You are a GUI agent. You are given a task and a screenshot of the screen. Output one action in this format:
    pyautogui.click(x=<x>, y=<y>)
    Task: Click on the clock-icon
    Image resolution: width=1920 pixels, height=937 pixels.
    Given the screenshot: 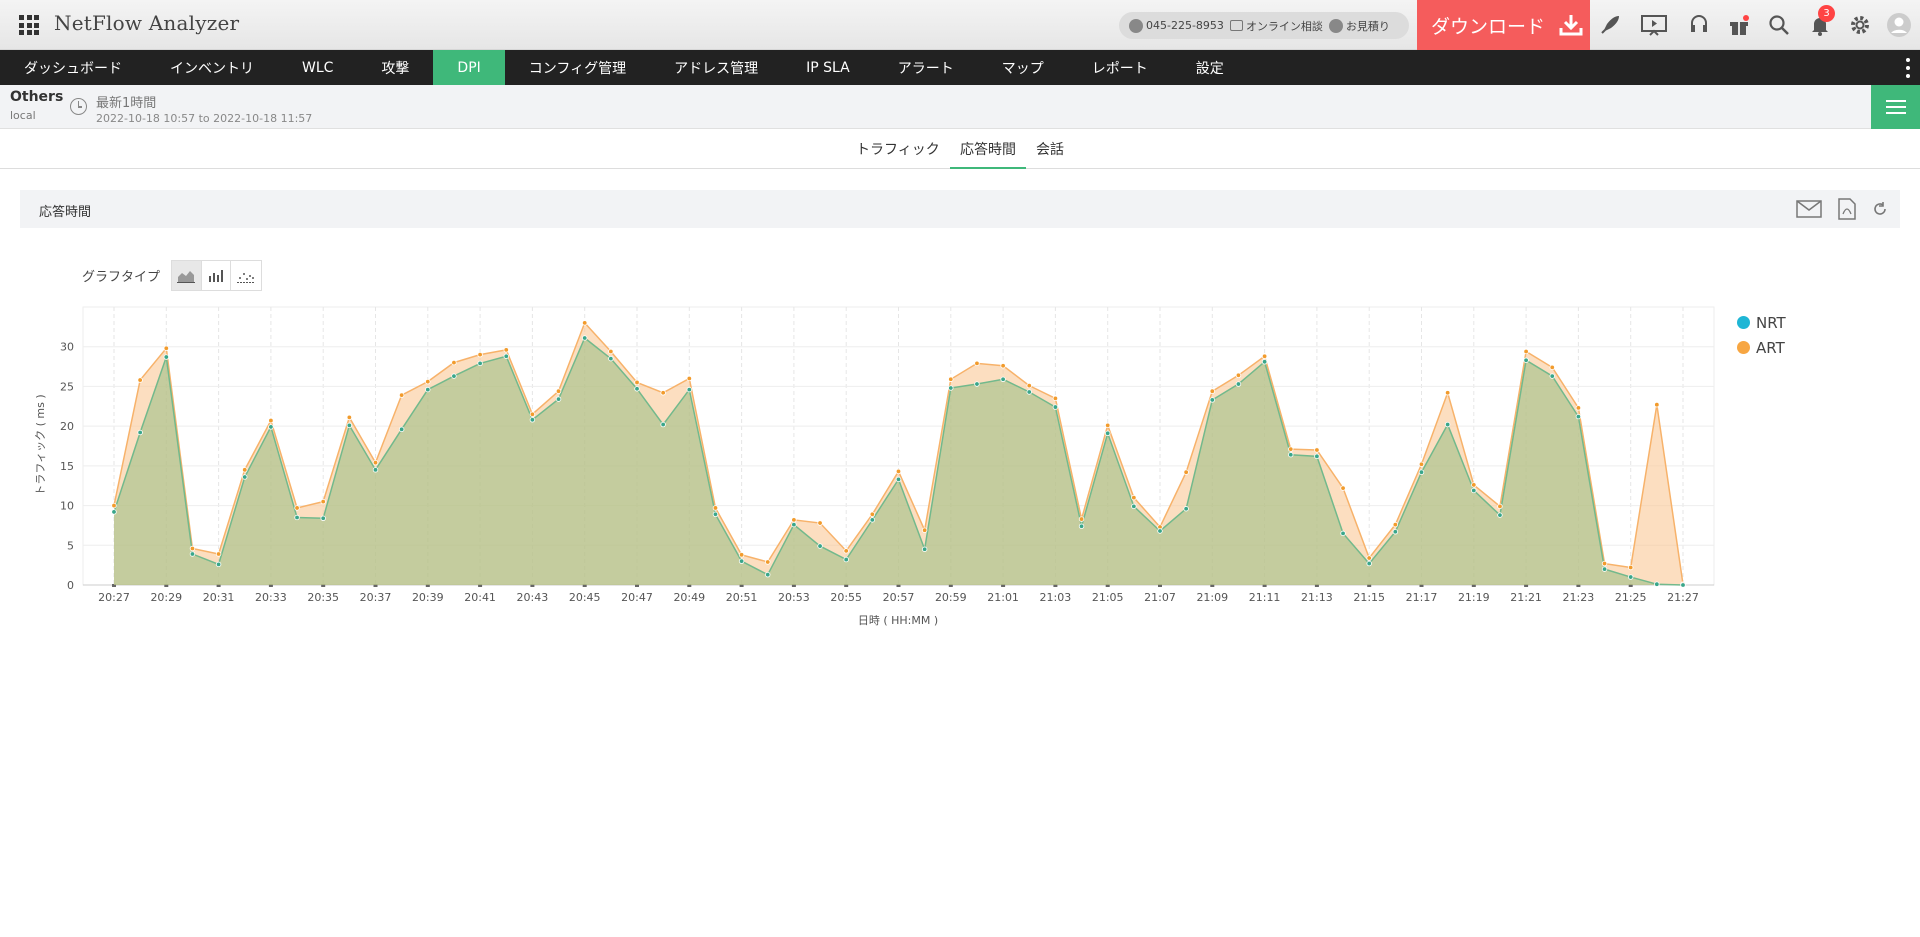 What is the action you would take?
    pyautogui.click(x=78, y=106)
    